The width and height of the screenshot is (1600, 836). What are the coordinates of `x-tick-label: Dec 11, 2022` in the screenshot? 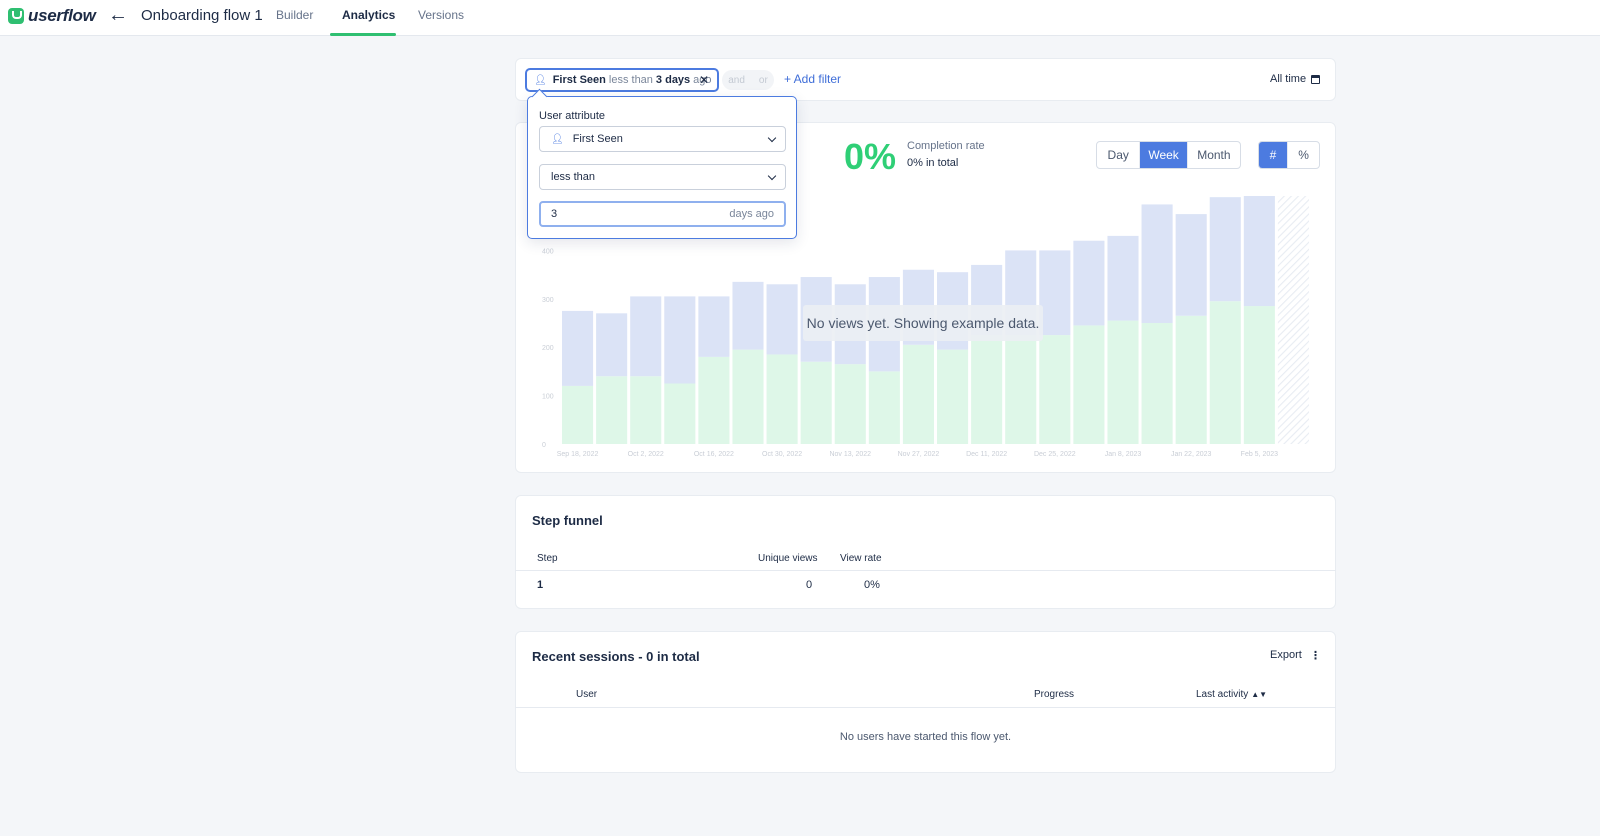 It's located at (986, 454).